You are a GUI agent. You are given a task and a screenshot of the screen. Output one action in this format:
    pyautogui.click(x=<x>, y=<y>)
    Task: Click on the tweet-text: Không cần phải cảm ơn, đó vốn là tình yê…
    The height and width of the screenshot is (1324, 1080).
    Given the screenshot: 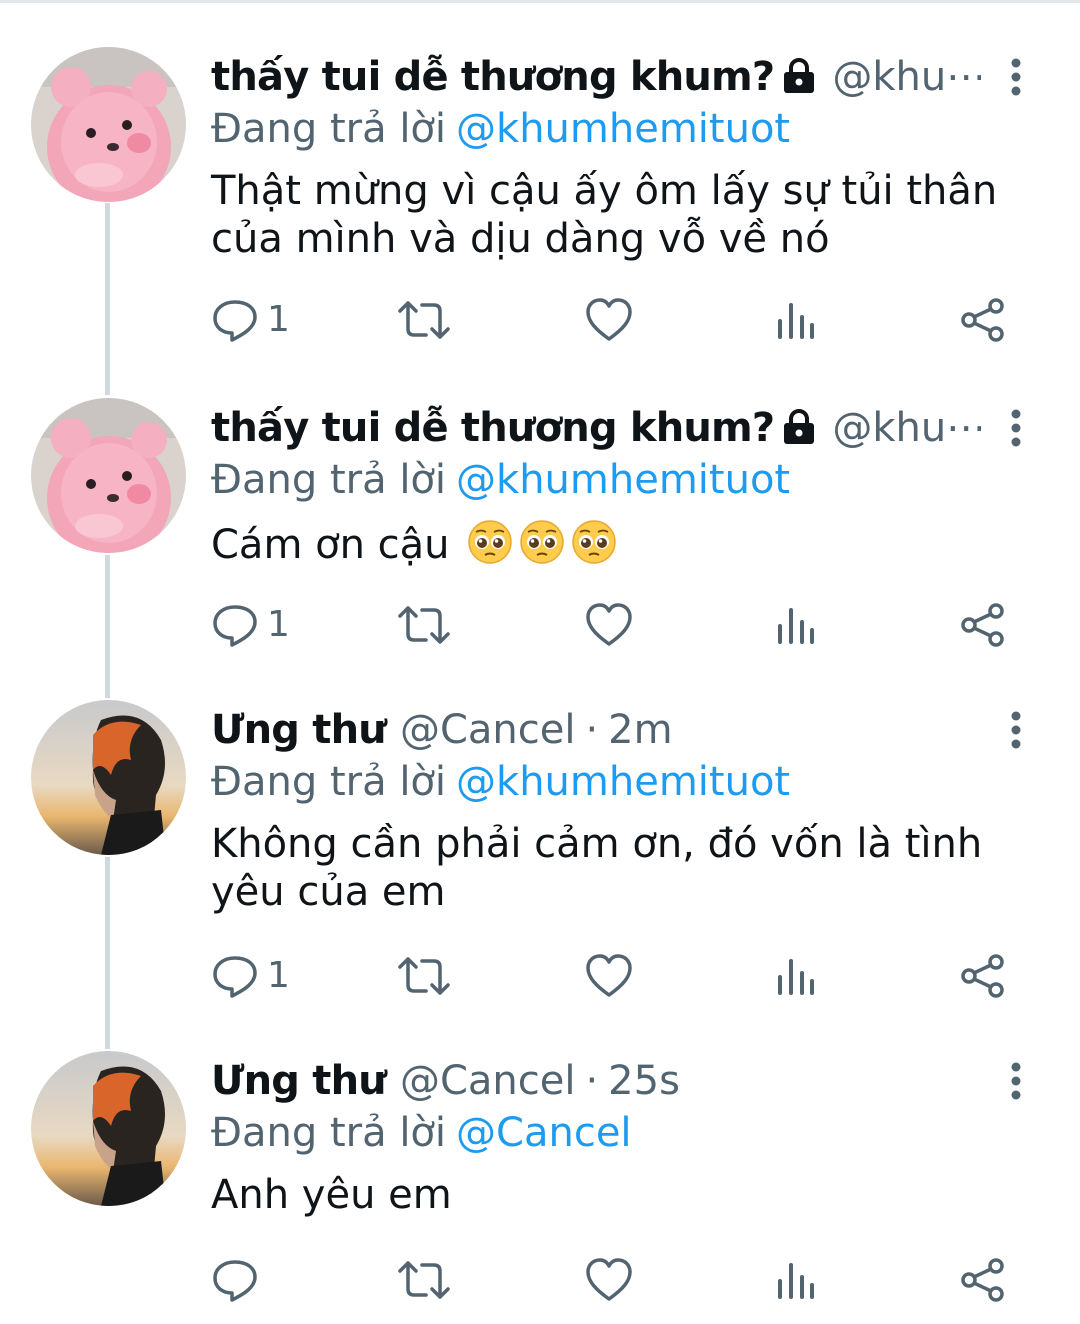 What is the action you would take?
    pyautogui.click(x=606, y=868)
    